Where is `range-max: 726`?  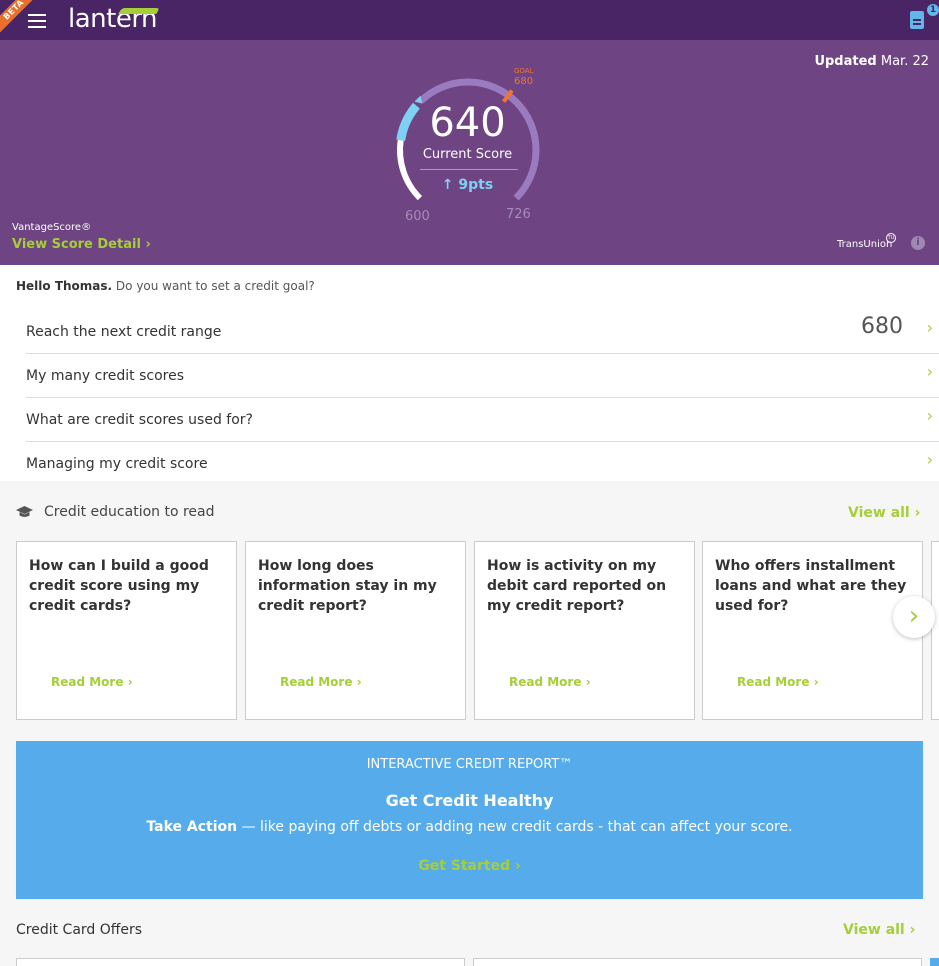 range-max: 726 is located at coordinates (518, 214).